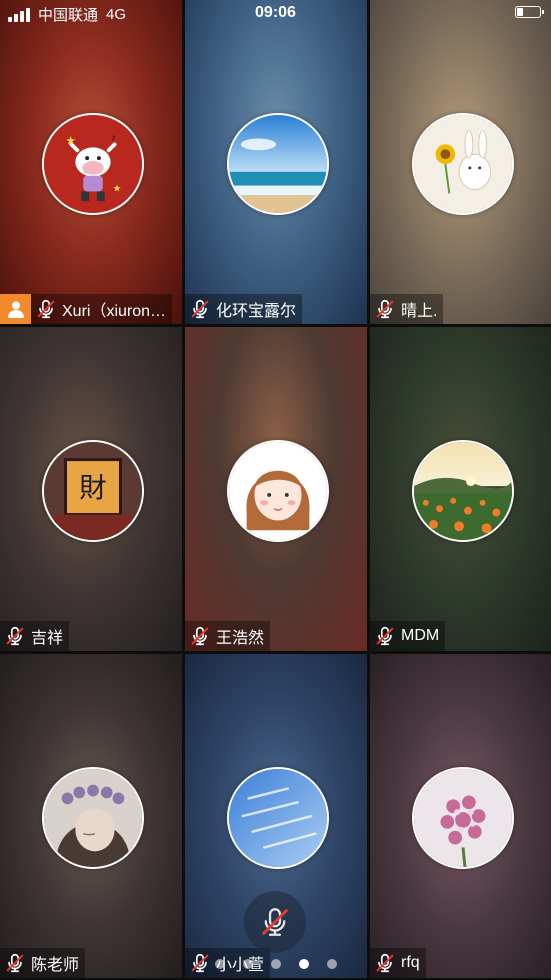  I want to click on host-badge, so click(15, 309).